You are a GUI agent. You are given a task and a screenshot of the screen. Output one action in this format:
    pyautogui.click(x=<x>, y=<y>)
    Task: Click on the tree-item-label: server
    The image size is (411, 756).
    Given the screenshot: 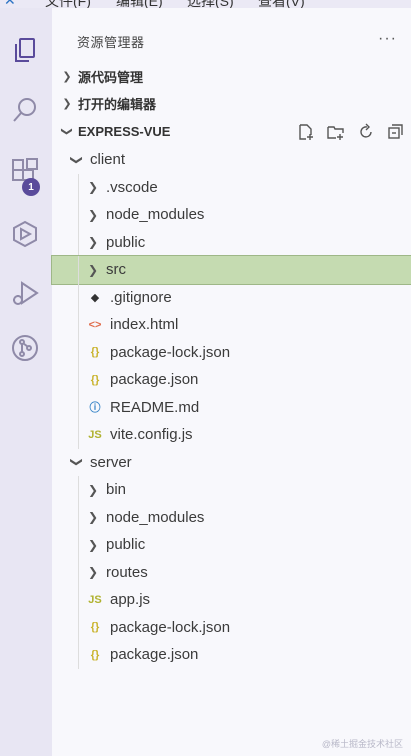 What is the action you would take?
    pyautogui.click(x=111, y=462)
    